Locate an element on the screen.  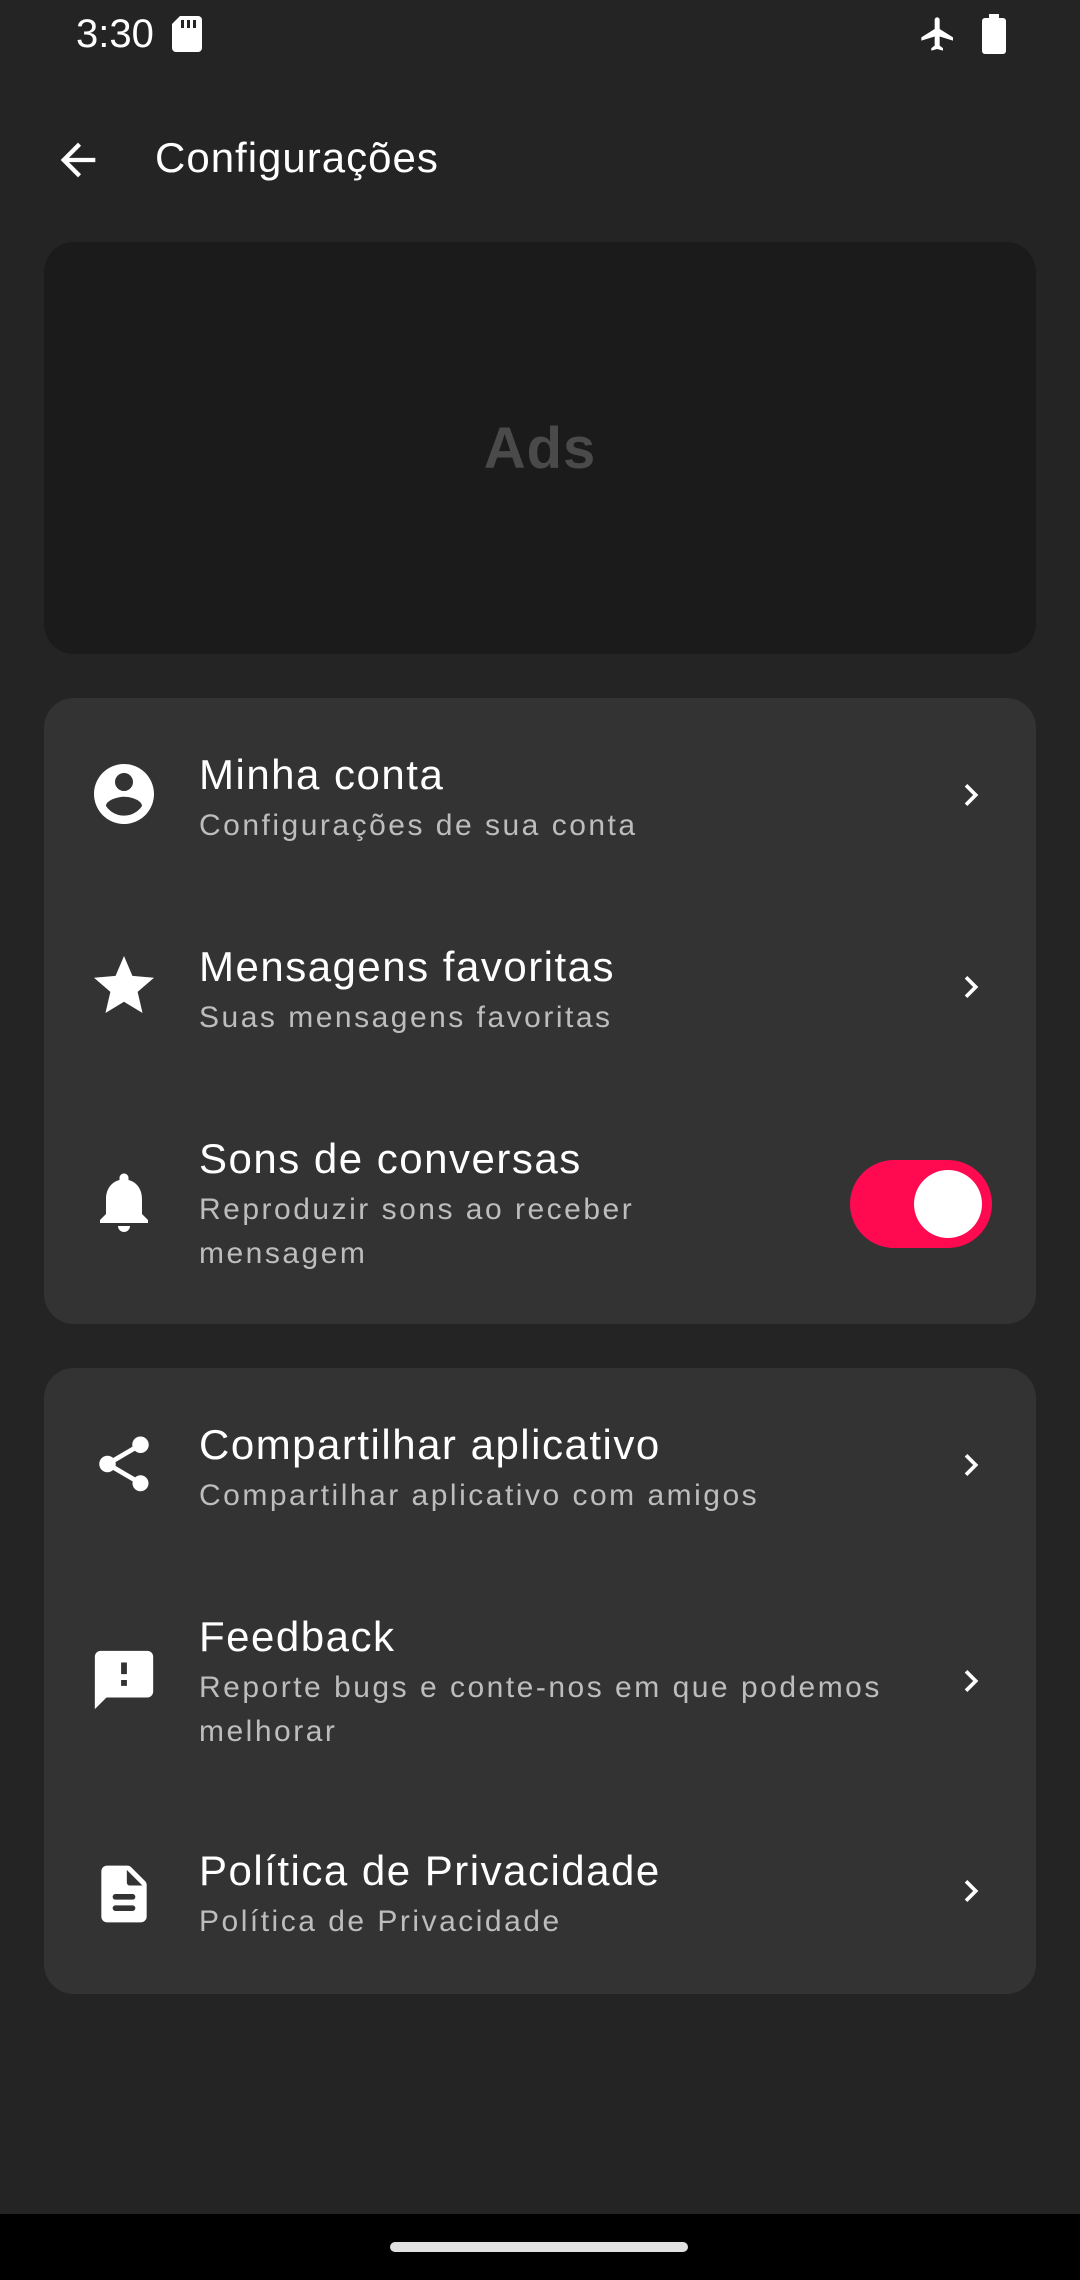
settings-item-my-account: Minha conta Configurações de sua conta is located at coordinates (540, 794).